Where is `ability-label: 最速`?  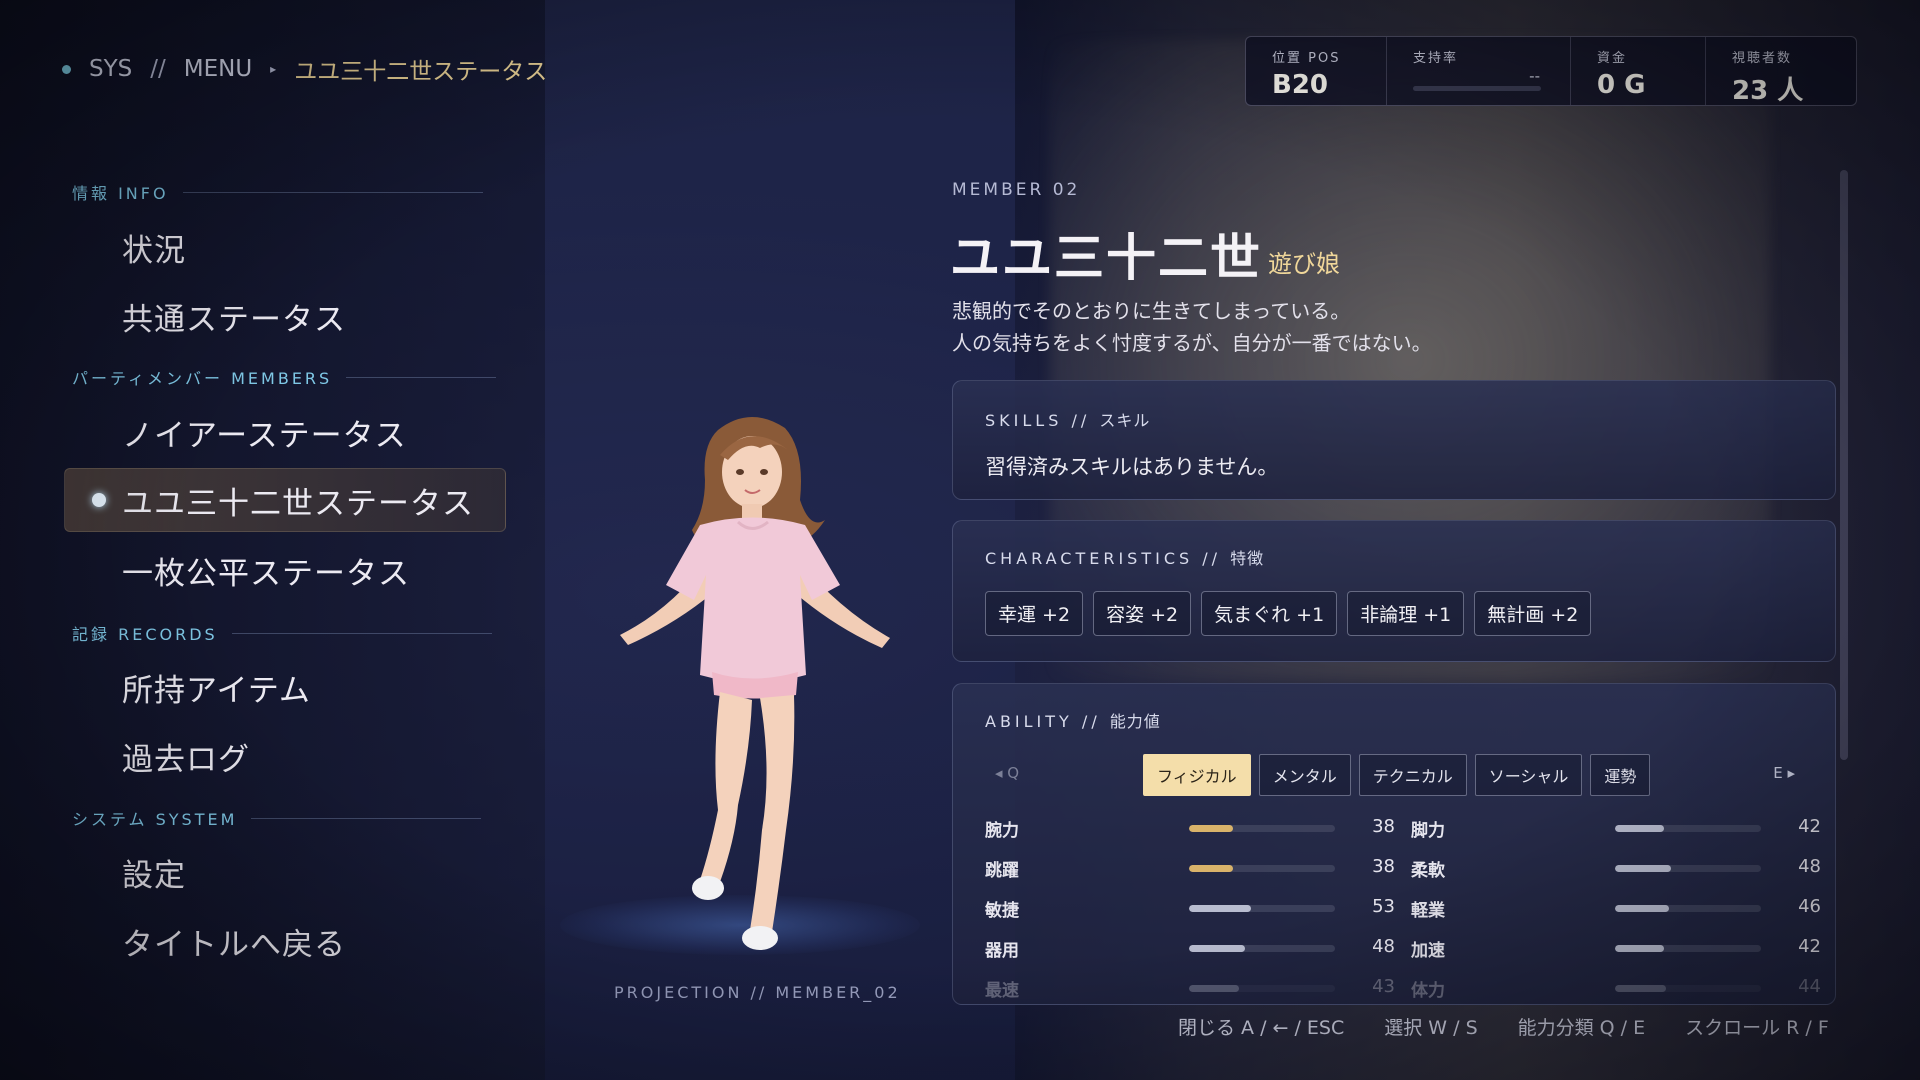
ability-label: 最速 is located at coordinates (1002, 991).